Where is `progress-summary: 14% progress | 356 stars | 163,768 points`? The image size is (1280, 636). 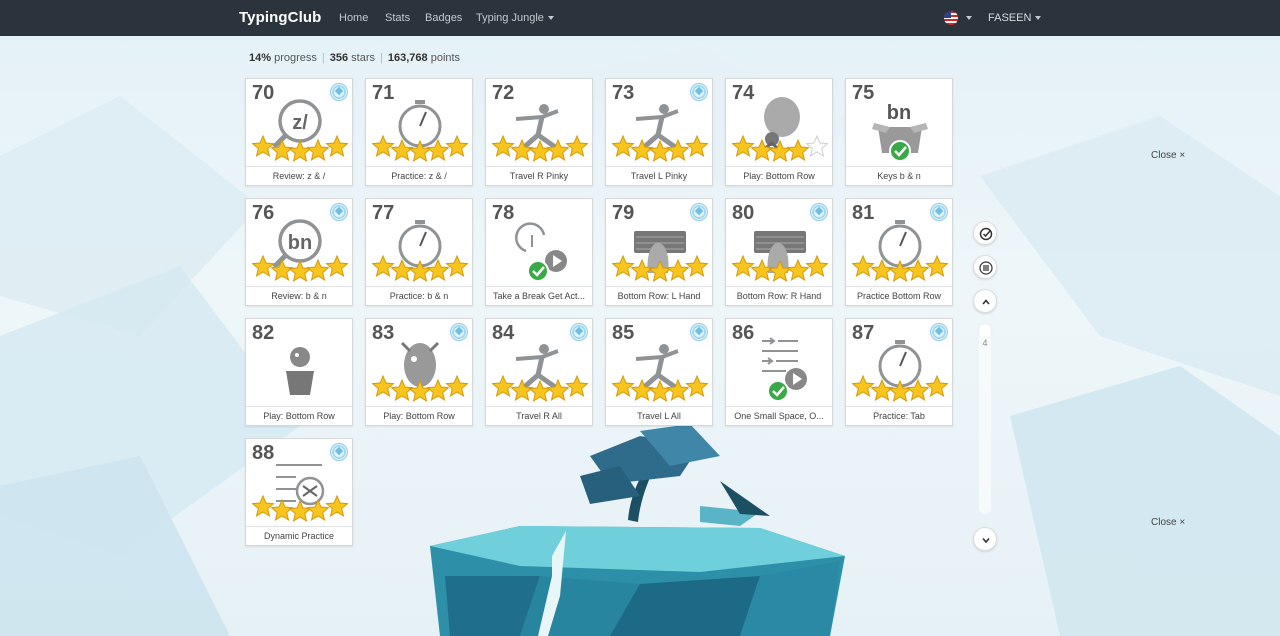
progress-summary: 14% progress | 356 stars | 163,768 points is located at coordinates (355, 58).